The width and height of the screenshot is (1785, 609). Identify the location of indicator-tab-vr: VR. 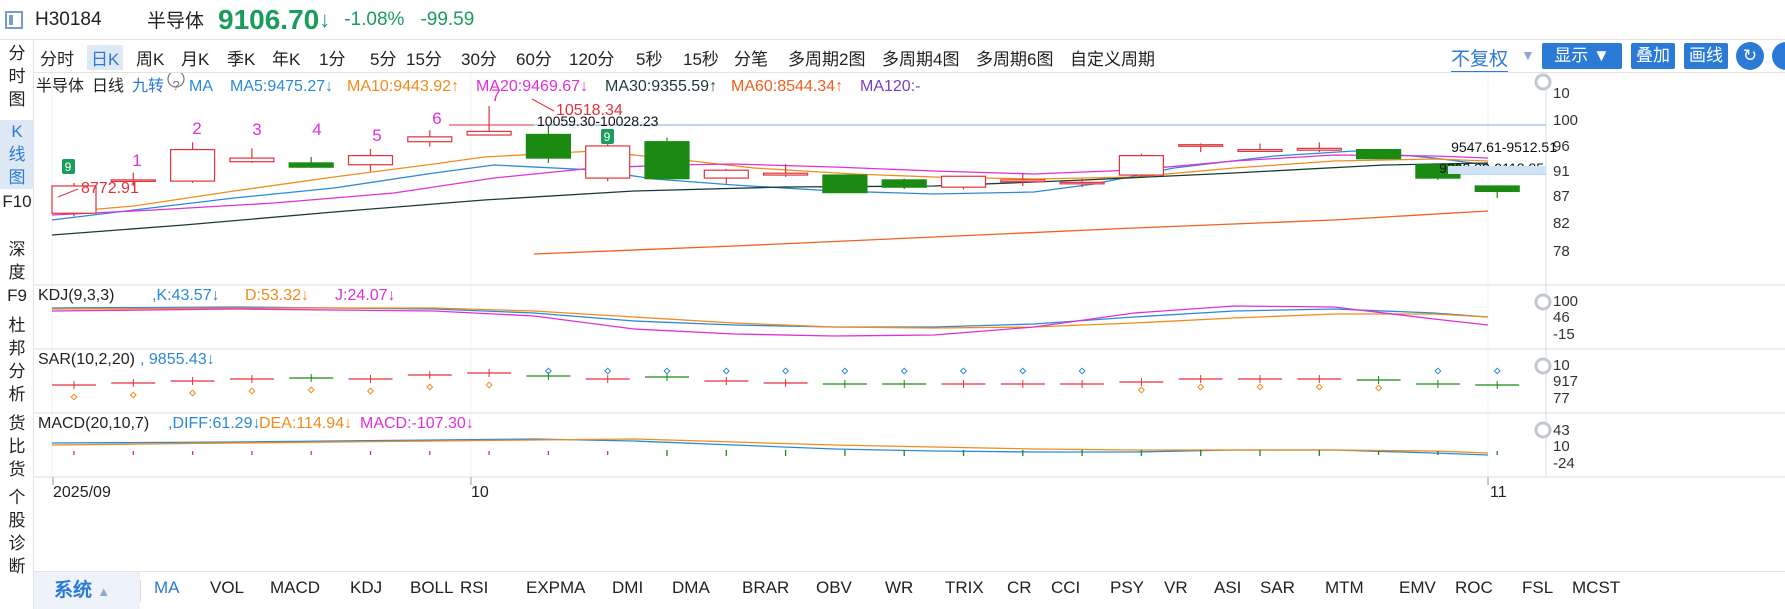
(1176, 588).